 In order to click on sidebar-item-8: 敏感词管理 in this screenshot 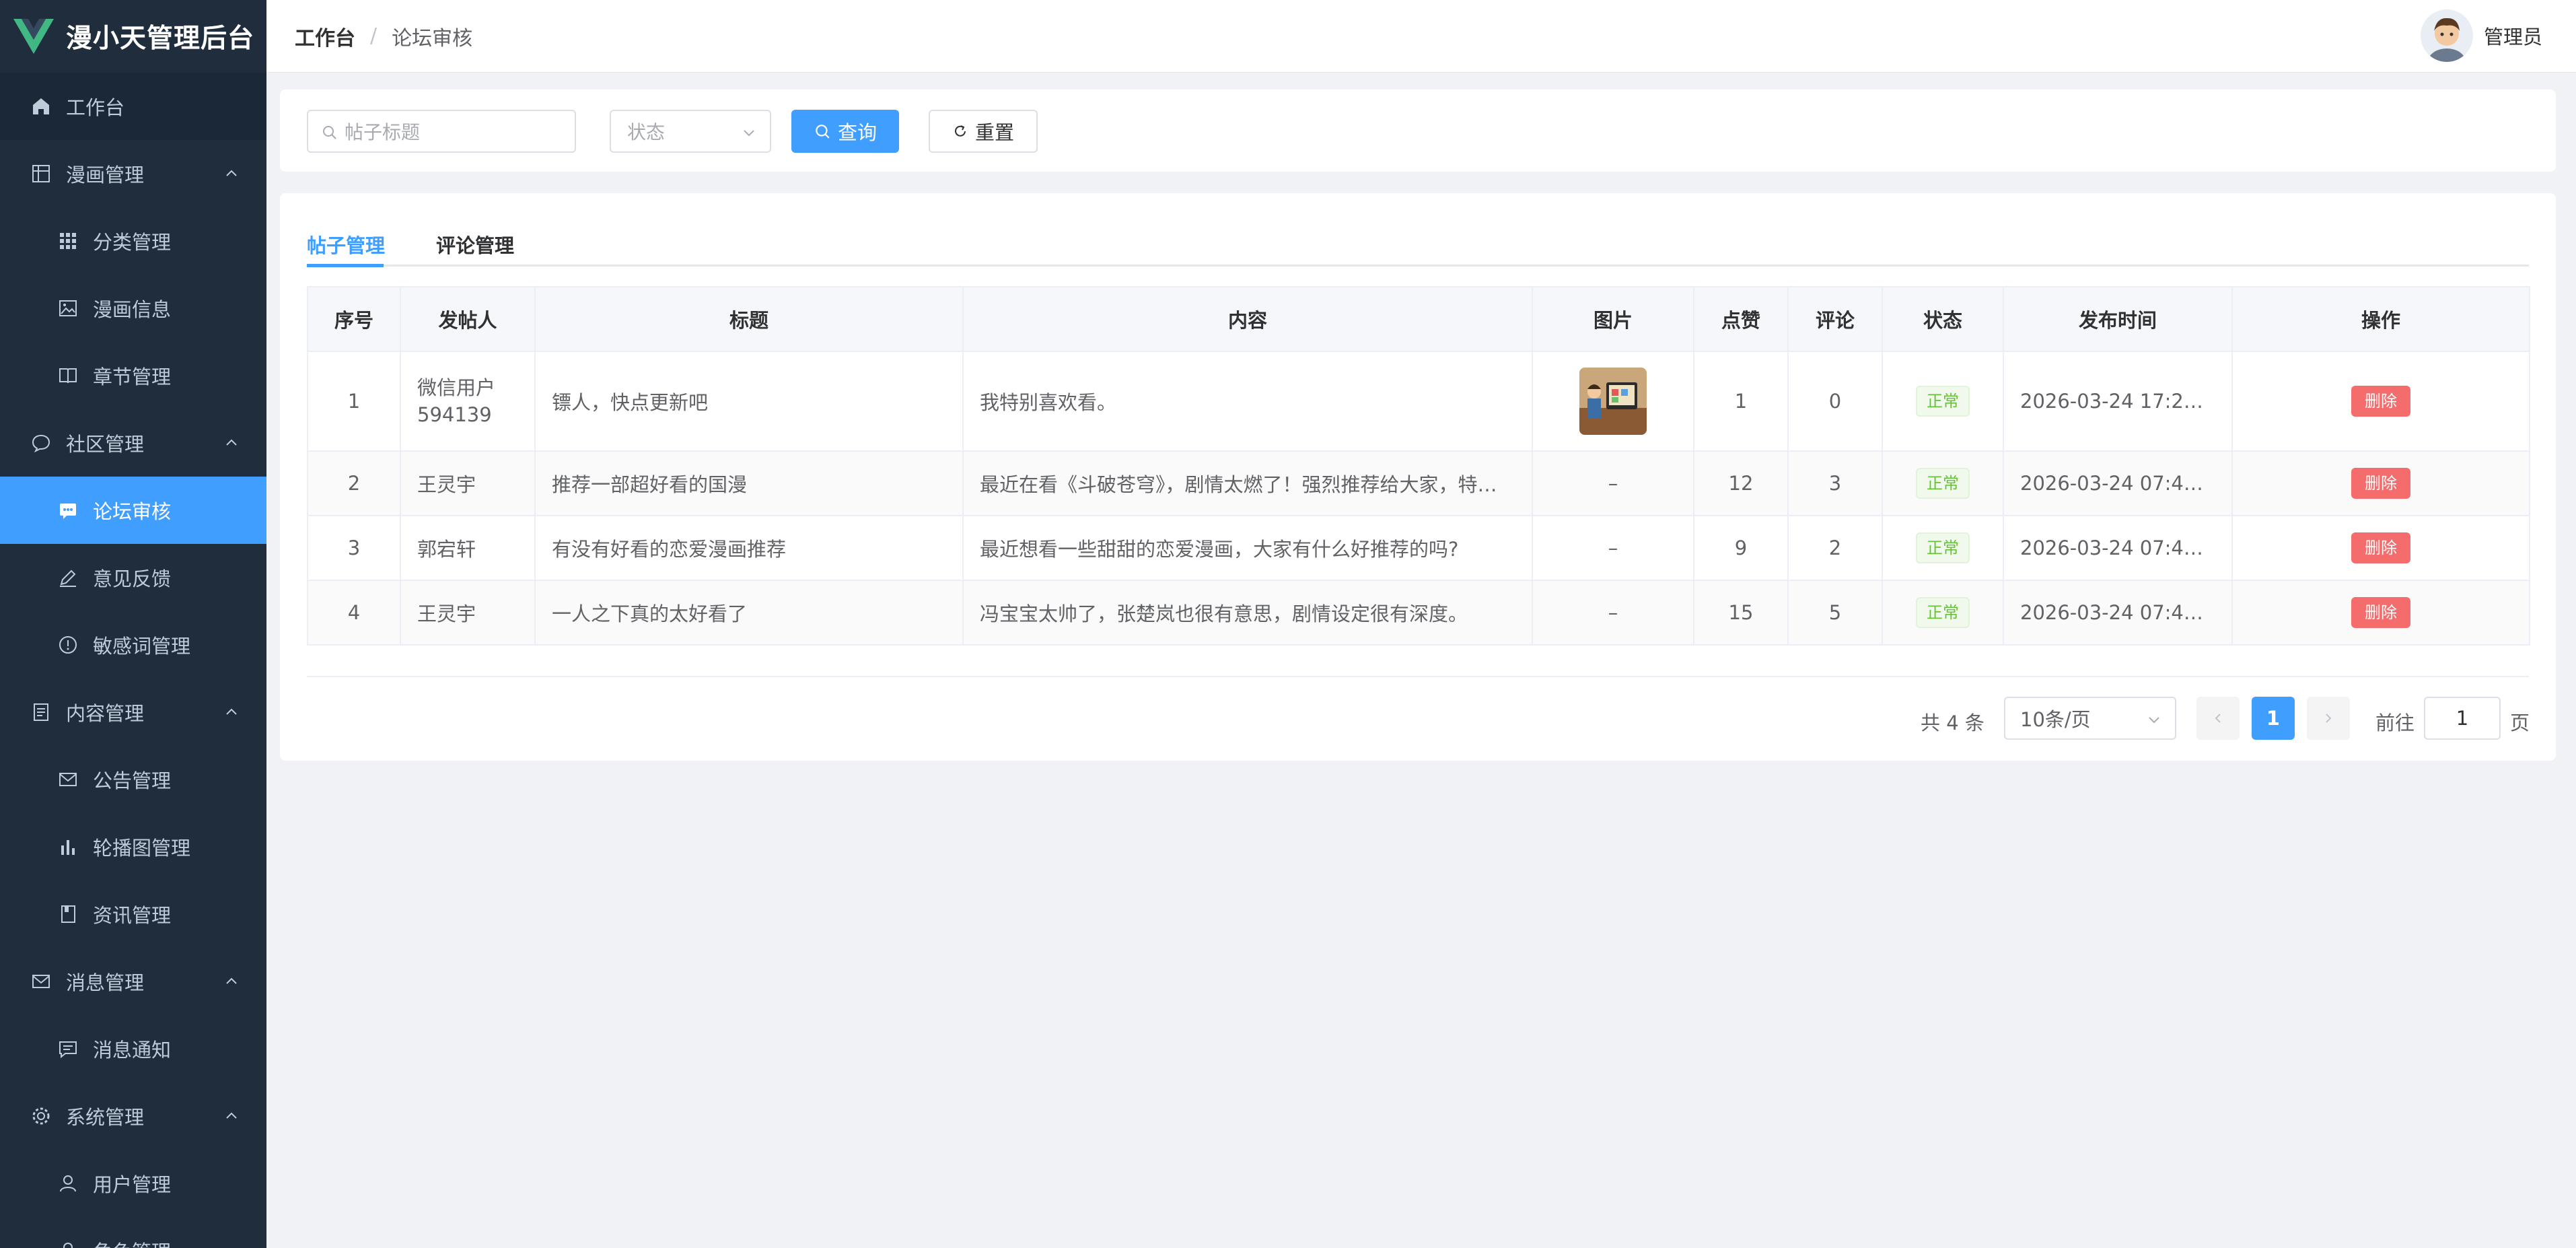, I will do `click(133, 645)`.